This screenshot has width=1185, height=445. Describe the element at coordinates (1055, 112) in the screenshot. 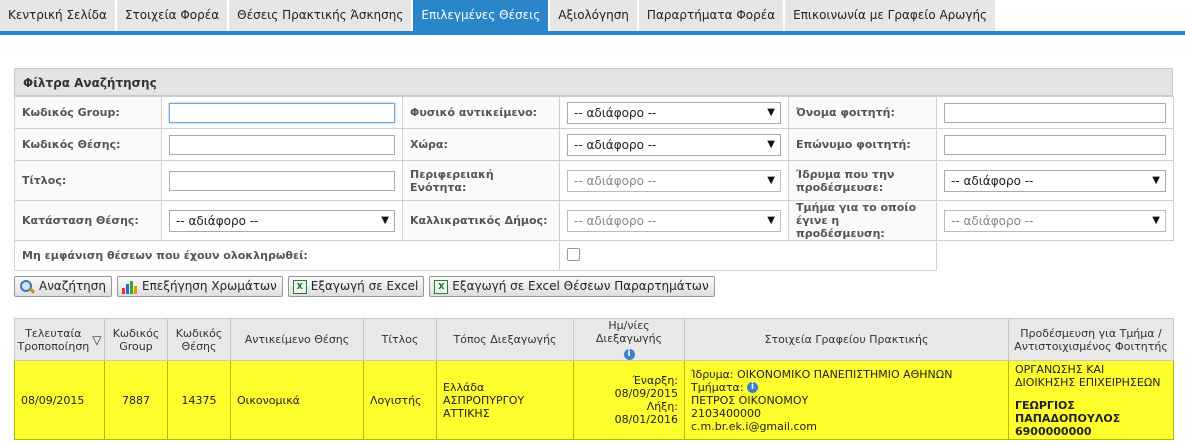

I see `student-first-name-input` at that location.